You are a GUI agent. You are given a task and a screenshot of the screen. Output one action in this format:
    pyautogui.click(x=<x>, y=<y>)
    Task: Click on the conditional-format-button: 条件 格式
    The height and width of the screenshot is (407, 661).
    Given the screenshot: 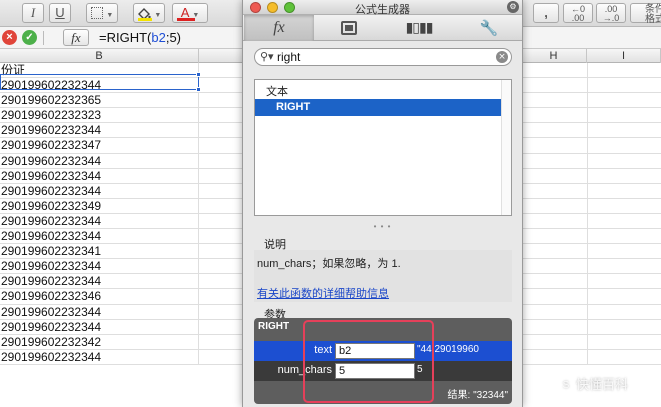 What is the action you would take?
    pyautogui.click(x=645, y=14)
    